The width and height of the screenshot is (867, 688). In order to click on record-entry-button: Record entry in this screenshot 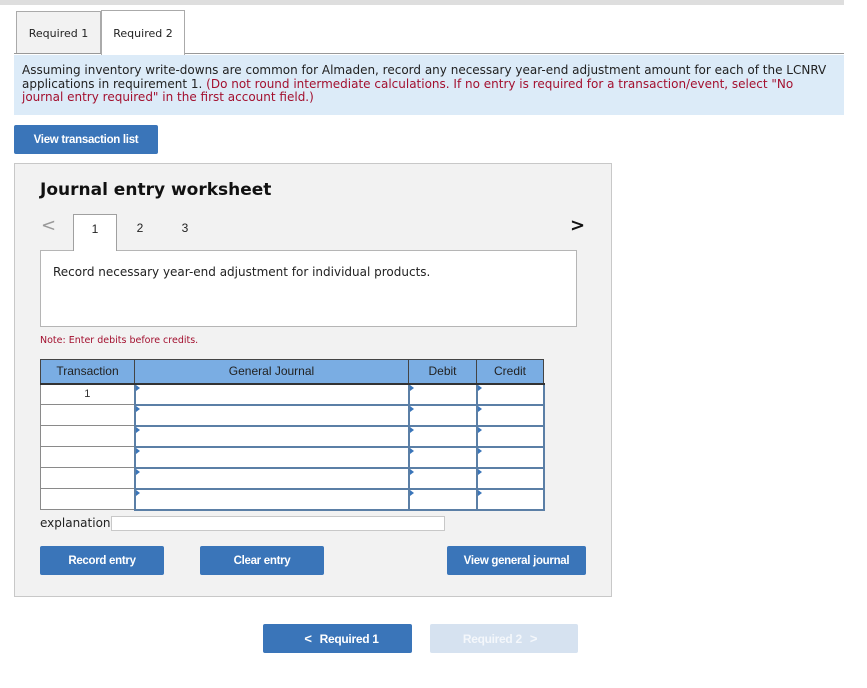, I will do `click(102, 560)`.